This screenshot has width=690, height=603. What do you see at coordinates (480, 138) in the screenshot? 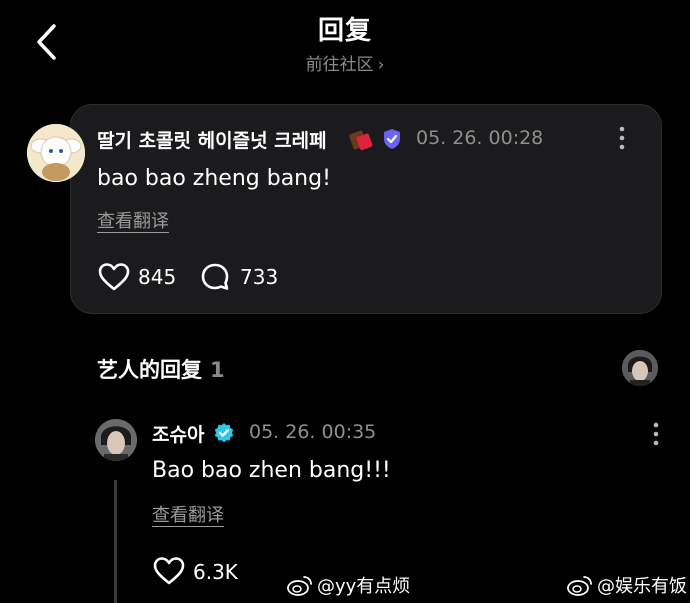
I see `post-timestamp: 05. 26. 00:28` at bounding box center [480, 138].